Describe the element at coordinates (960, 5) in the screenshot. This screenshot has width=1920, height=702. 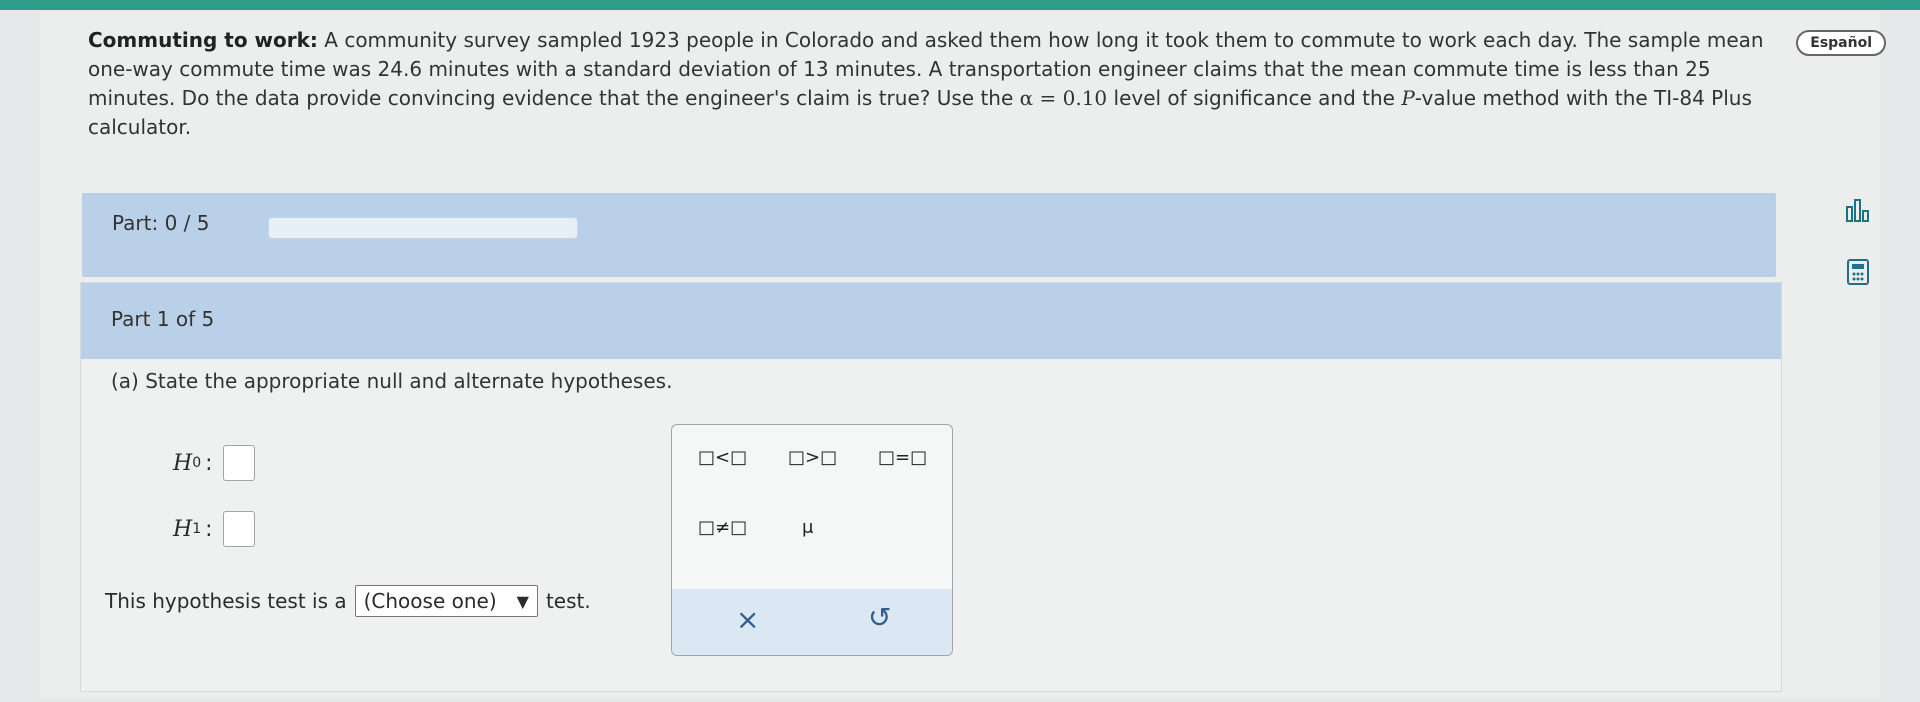
I see `top-accent-bar` at that location.